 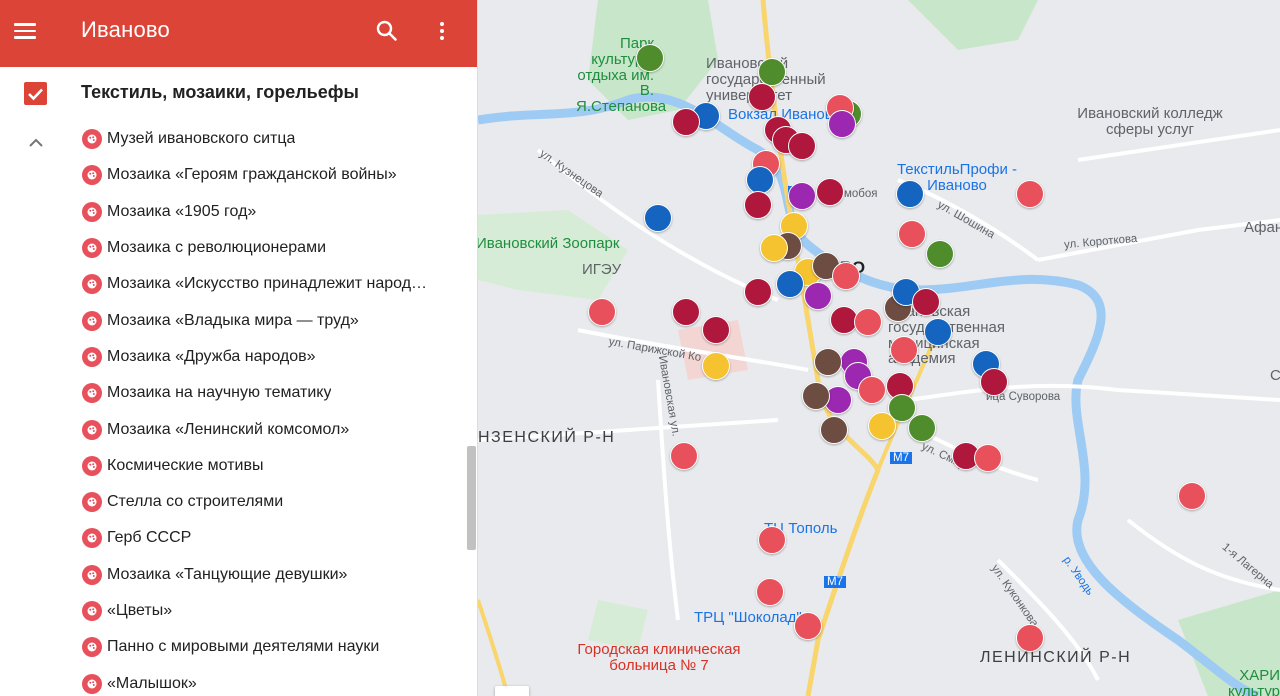 What do you see at coordinates (235, 575) in the screenshot?
I see `list-item: Мозаика «Танцующие девушки»` at bounding box center [235, 575].